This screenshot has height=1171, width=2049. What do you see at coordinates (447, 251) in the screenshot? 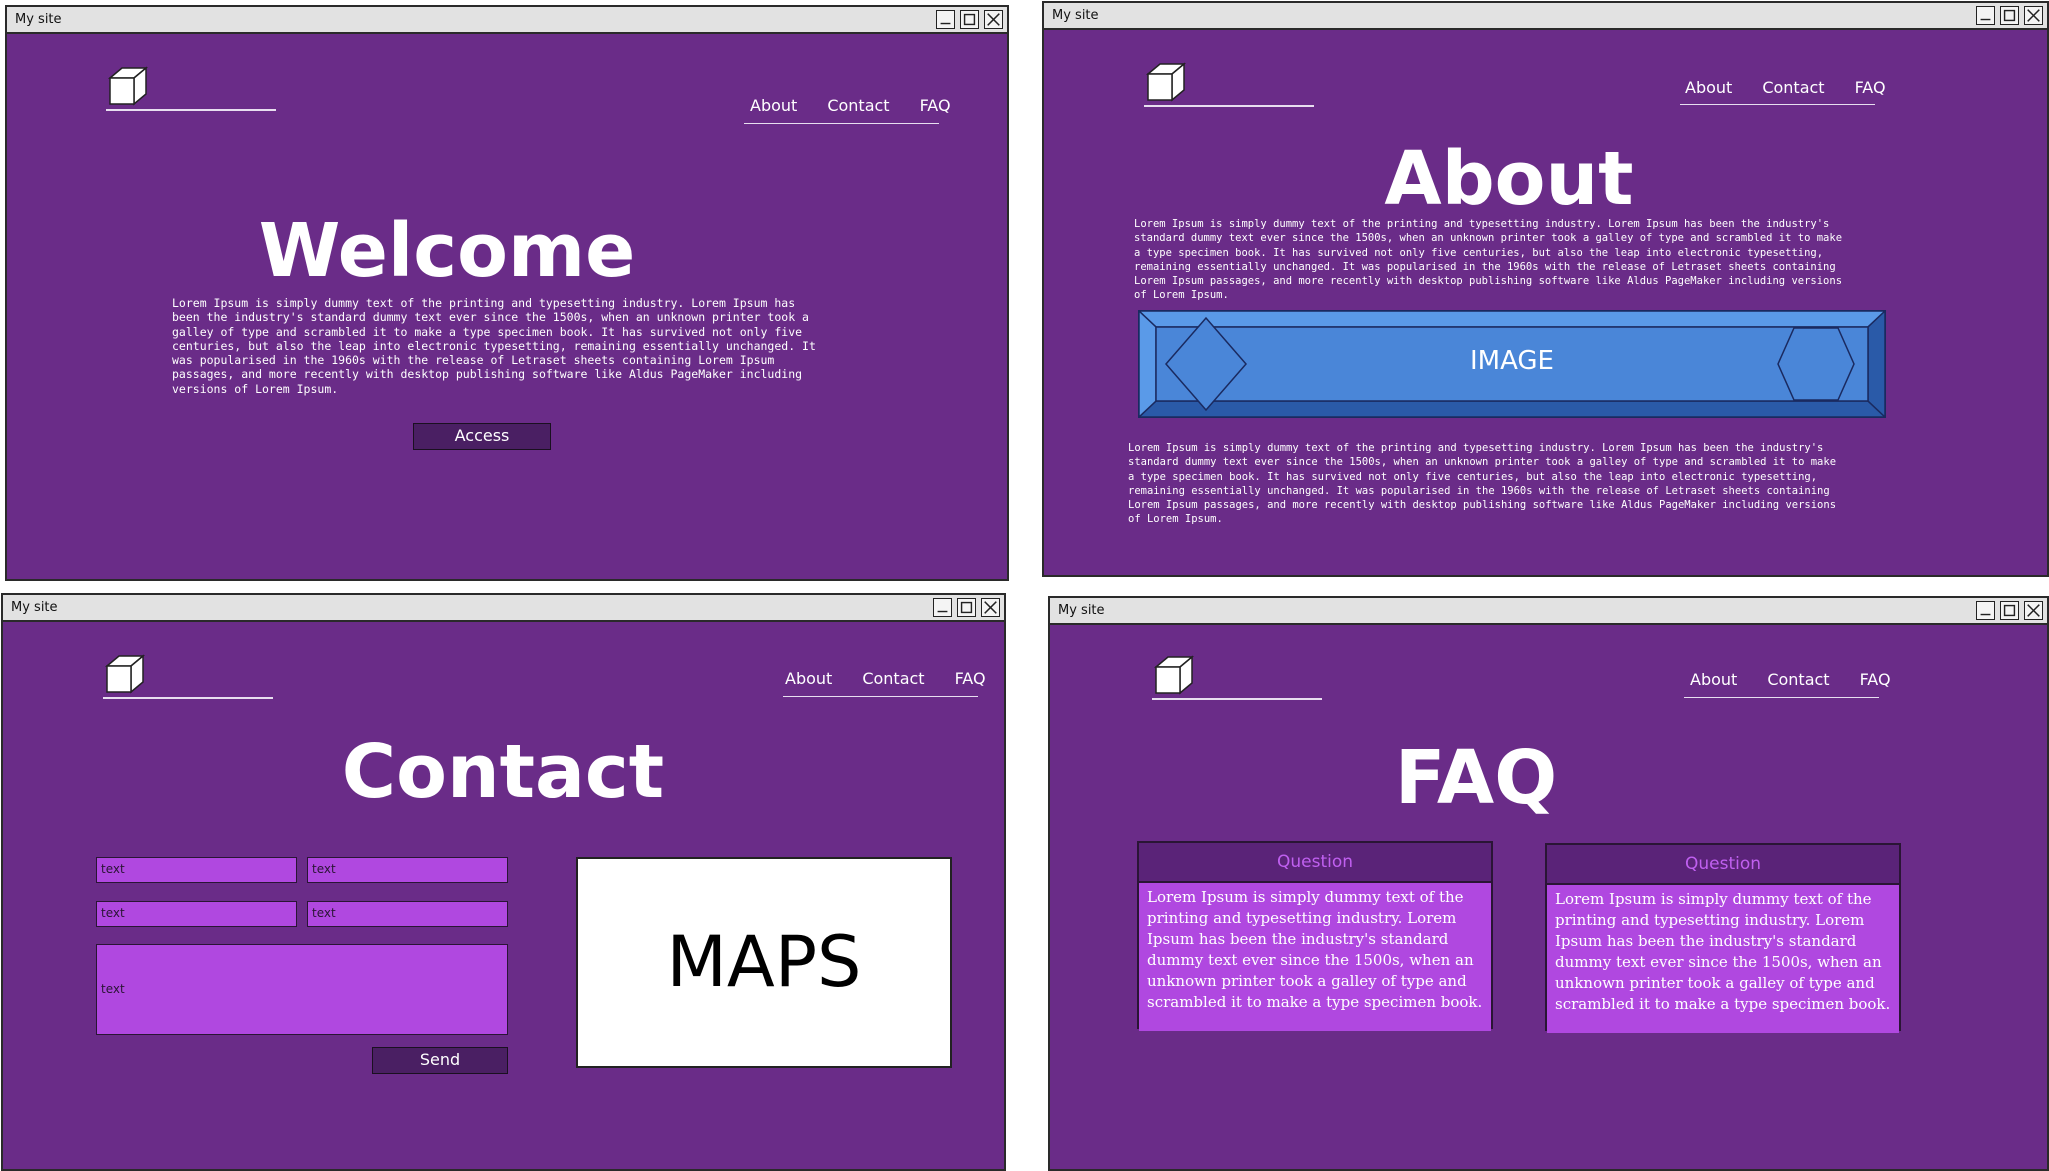
I see `page-title: Welcome` at bounding box center [447, 251].